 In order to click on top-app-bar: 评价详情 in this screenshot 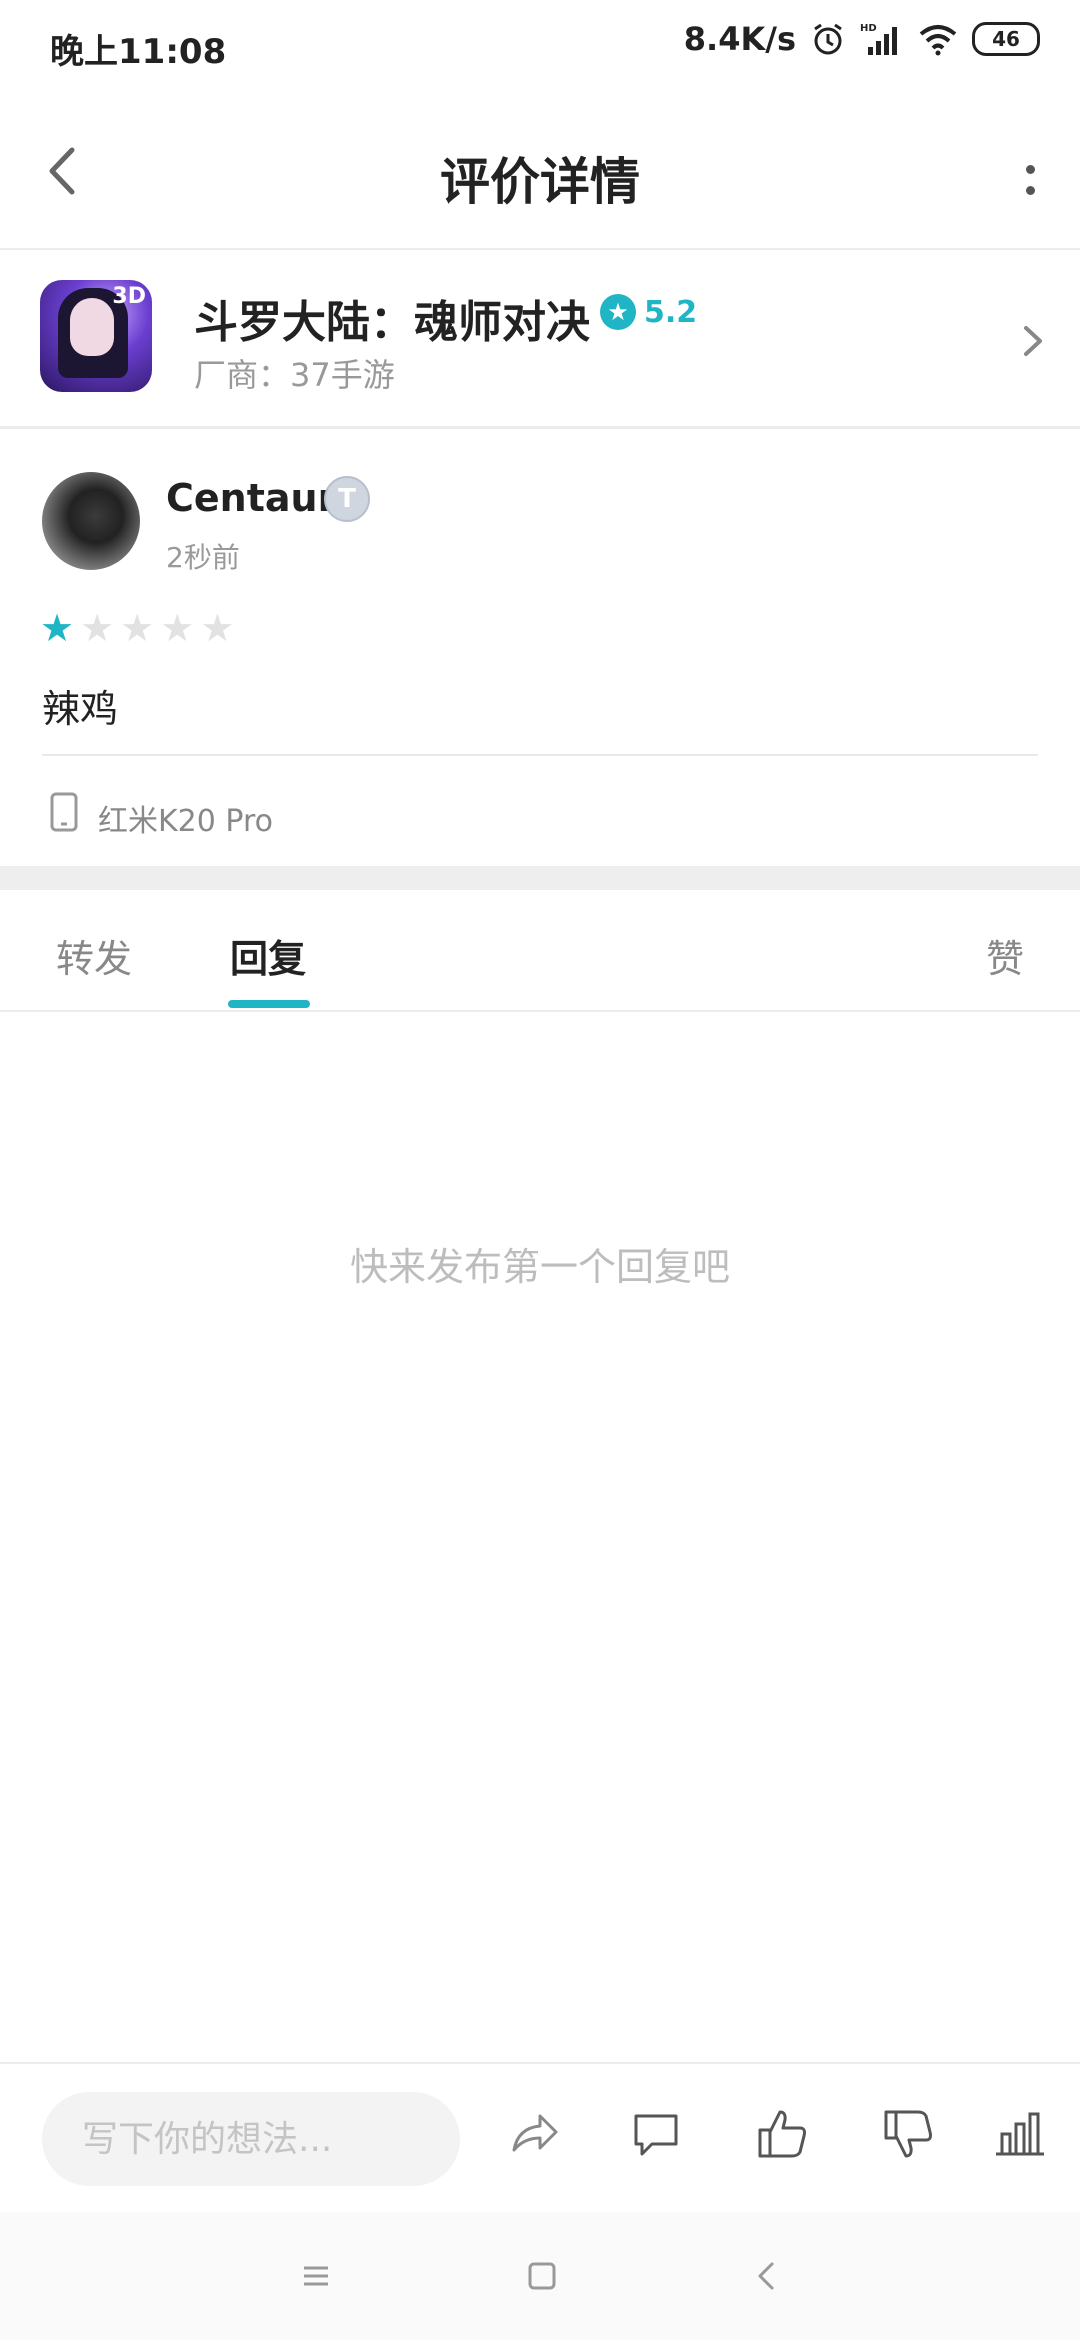, I will do `click(540, 171)`.